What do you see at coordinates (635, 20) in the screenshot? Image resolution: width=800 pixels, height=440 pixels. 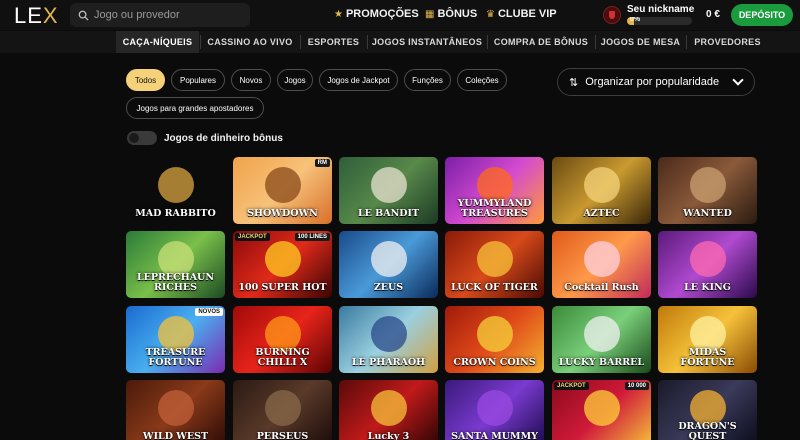 I see `progress-text: 0%` at bounding box center [635, 20].